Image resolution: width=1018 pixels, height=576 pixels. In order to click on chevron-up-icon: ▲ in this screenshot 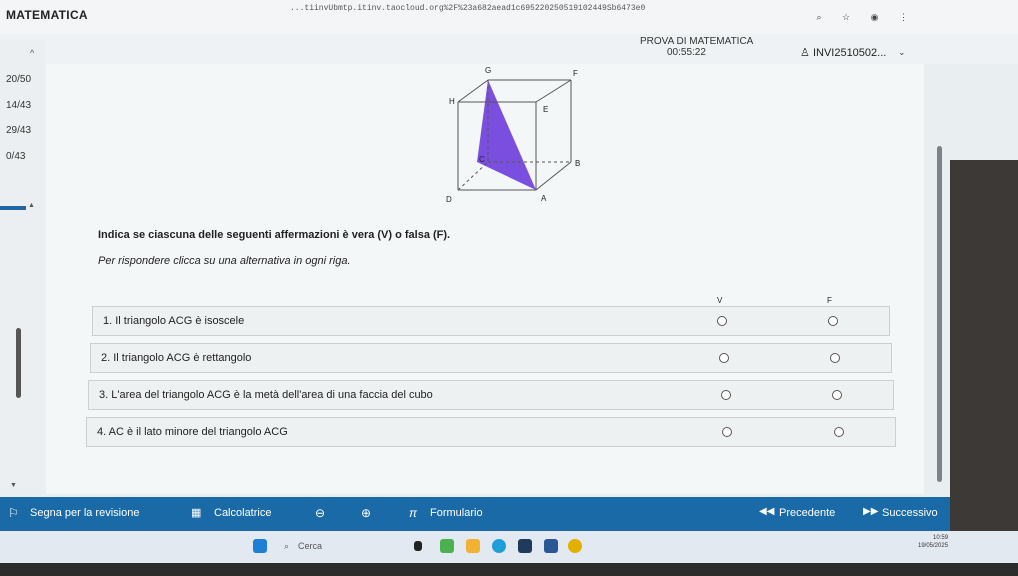, I will do `click(31, 205)`.